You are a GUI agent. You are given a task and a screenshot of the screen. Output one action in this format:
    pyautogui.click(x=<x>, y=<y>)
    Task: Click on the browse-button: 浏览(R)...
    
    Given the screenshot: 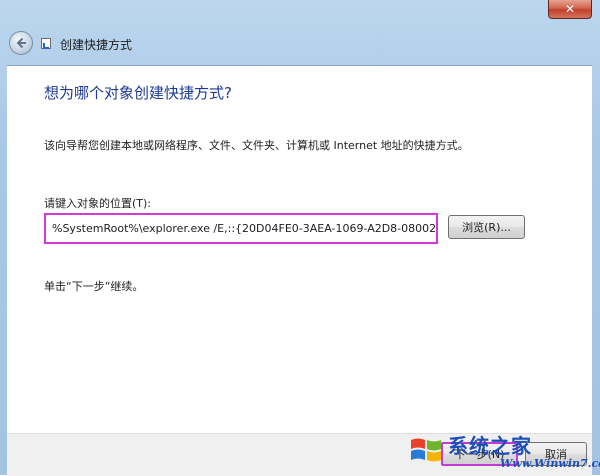 What is the action you would take?
    pyautogui.click(x=486, y=227)
    